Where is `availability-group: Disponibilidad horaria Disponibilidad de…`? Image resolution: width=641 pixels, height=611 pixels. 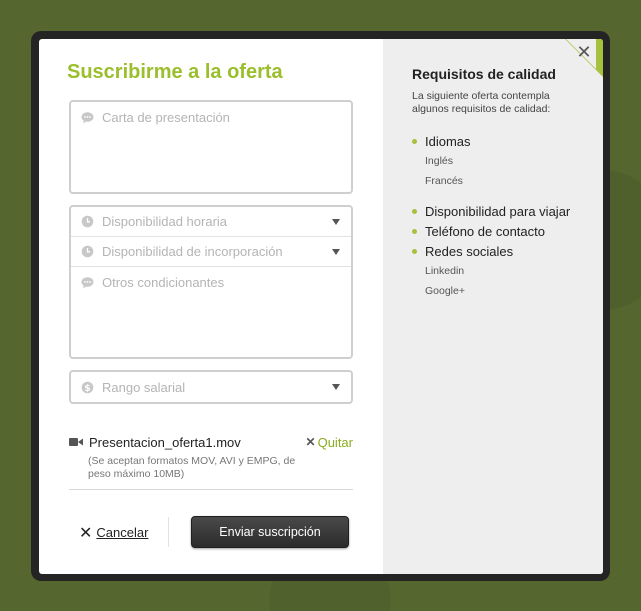 availability-group: Disponibilidad horaria Disponibilidad de… is located at coordinates (211, 282).